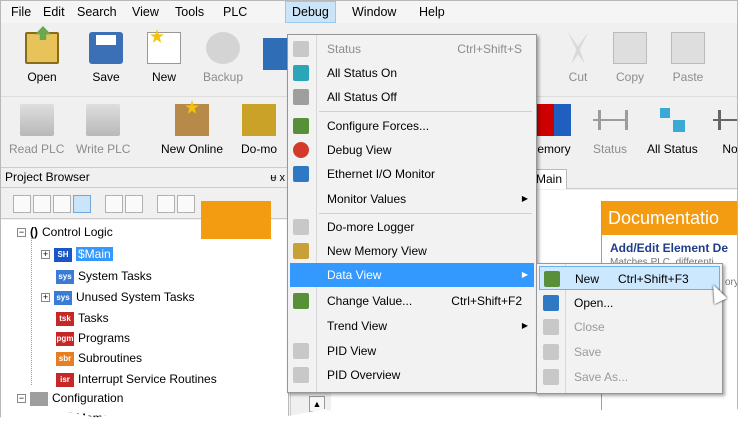  What do you see at coordinates (164, 58) in the screenshot?
I see `new-project-button: New` at bounding box center [164, 58].